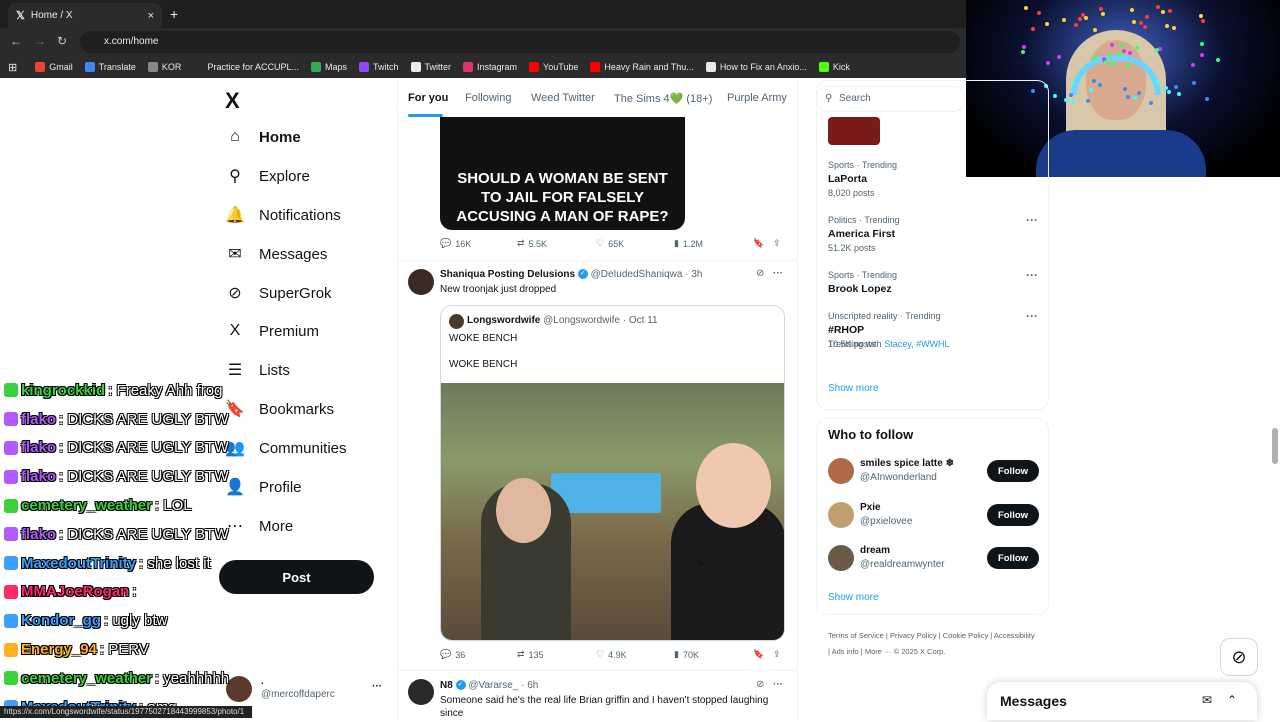 Image resolution: width=1280 pixels, height=722 pixels. I want to click on bookmark-item: KOR, so click(164, 67).